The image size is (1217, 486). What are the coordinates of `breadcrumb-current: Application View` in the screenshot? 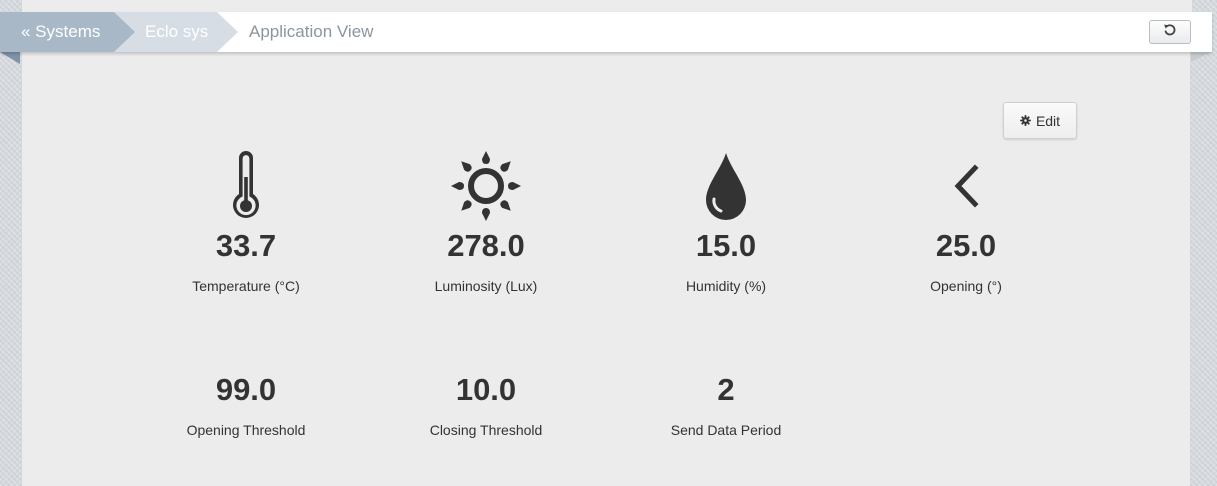 It's located at (311, 31).